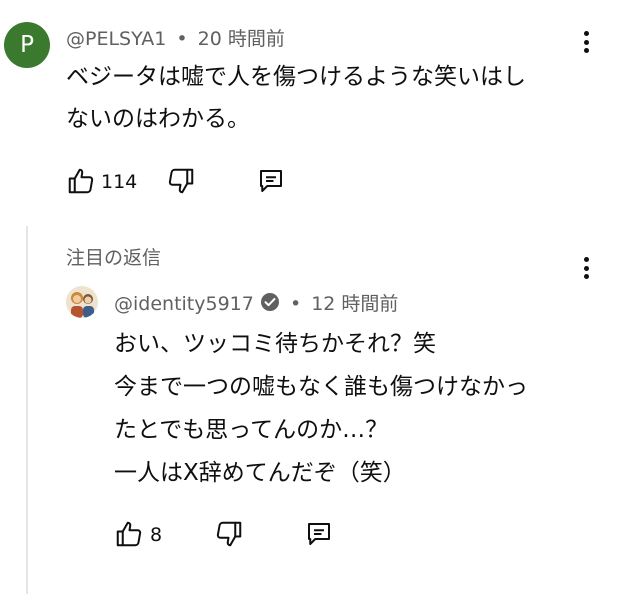 This screenshot has width=629, height=594. What do you see at coordinates (256, 303) in the screenshot?
I see `reply-meta: @identity5917 • 12 時間前` at bounding box center [256, 303].